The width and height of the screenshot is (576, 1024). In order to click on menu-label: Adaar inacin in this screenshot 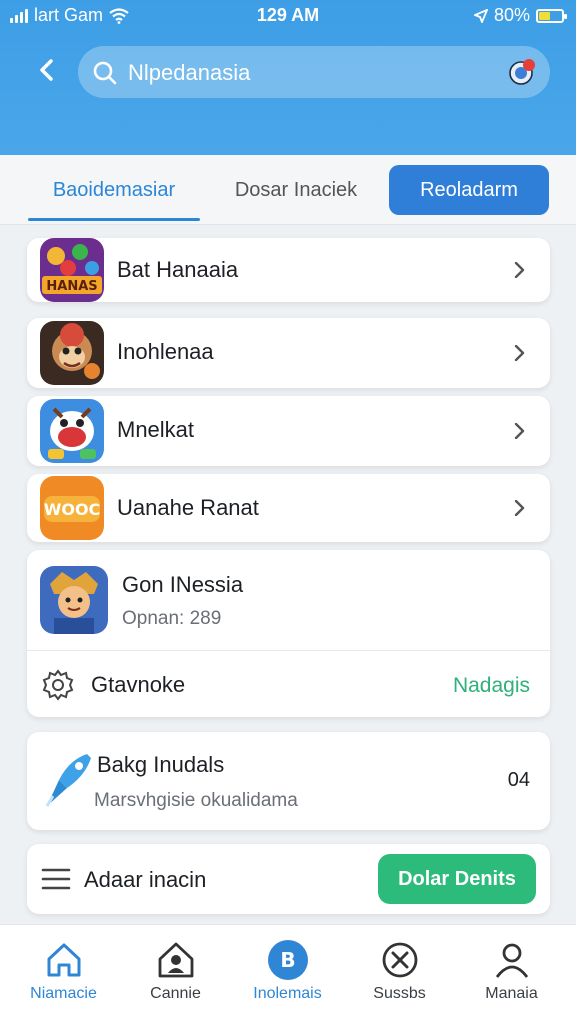, I will do `click(145, 879)`.